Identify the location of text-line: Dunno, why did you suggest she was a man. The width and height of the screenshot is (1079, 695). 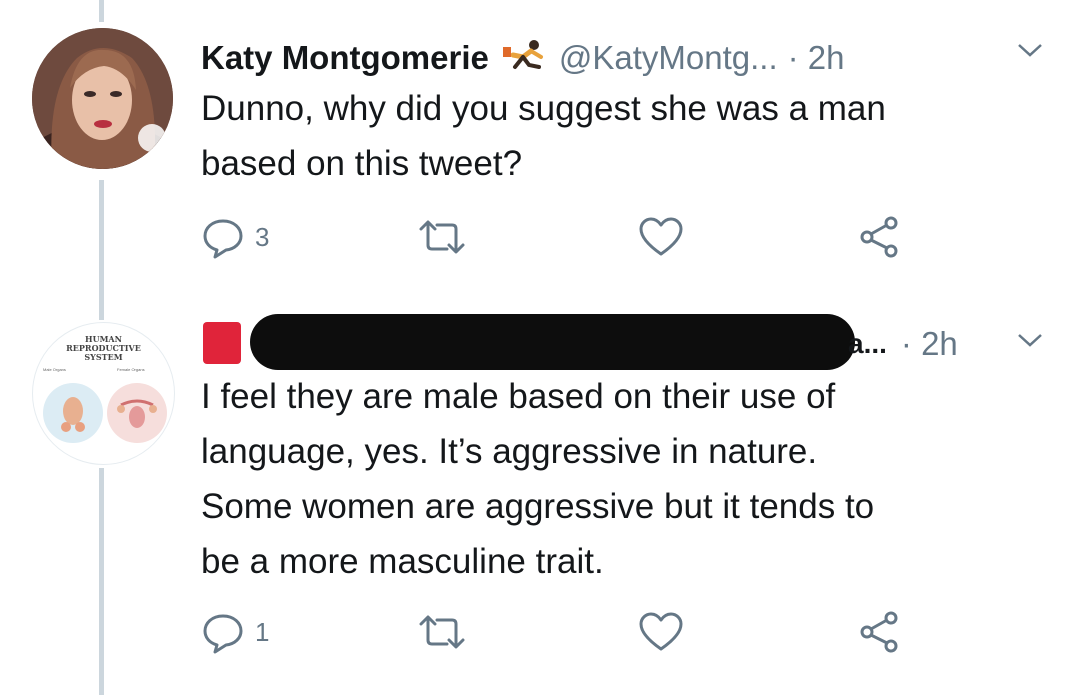
(543, 108).